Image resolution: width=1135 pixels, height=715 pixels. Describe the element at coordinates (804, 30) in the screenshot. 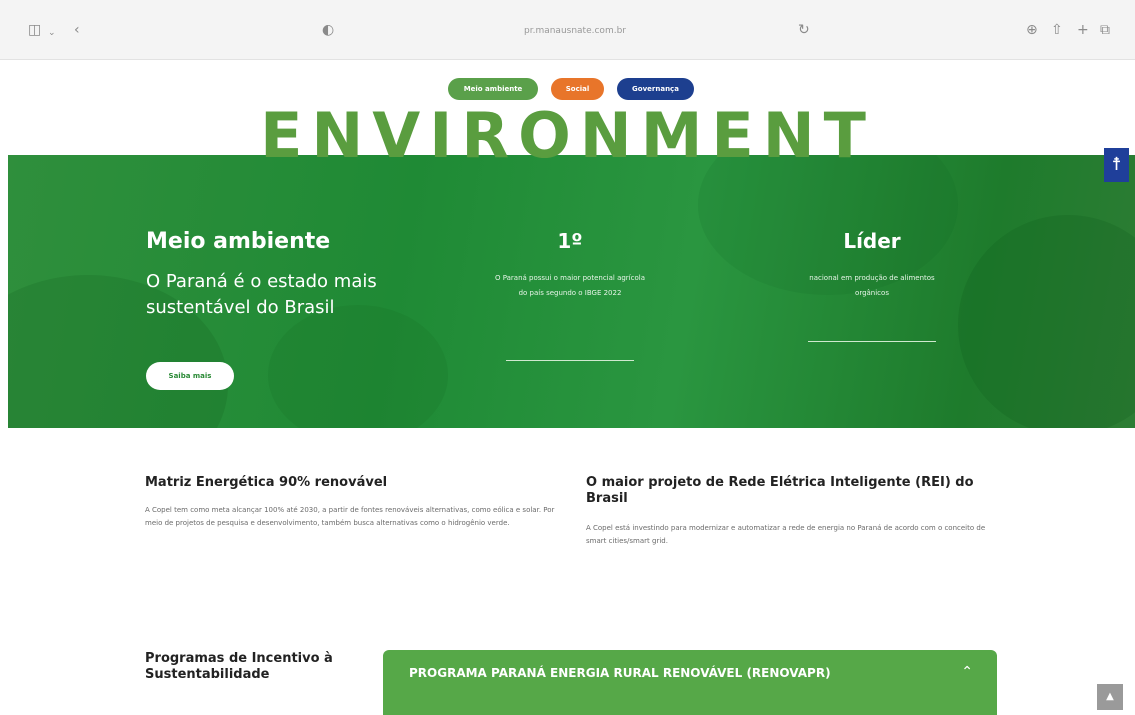

I see `reload-icon: ↻` at that location.